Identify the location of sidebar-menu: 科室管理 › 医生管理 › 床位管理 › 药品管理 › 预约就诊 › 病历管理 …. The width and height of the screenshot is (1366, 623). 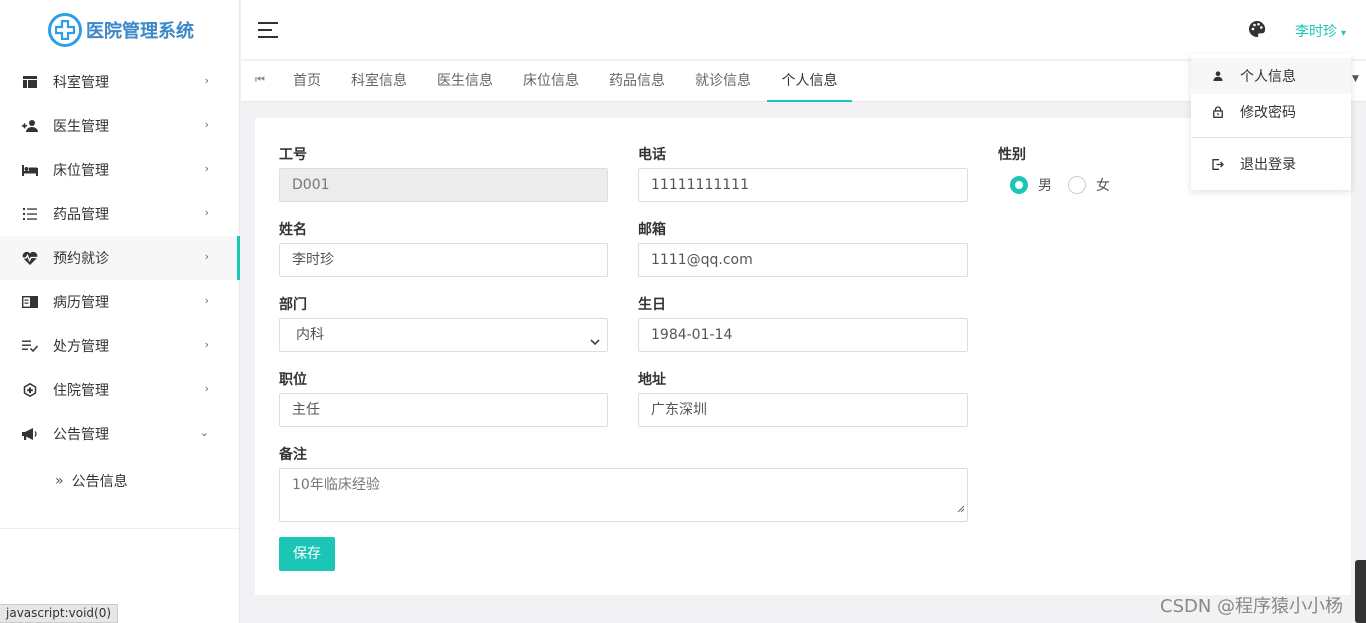
(120, 283).